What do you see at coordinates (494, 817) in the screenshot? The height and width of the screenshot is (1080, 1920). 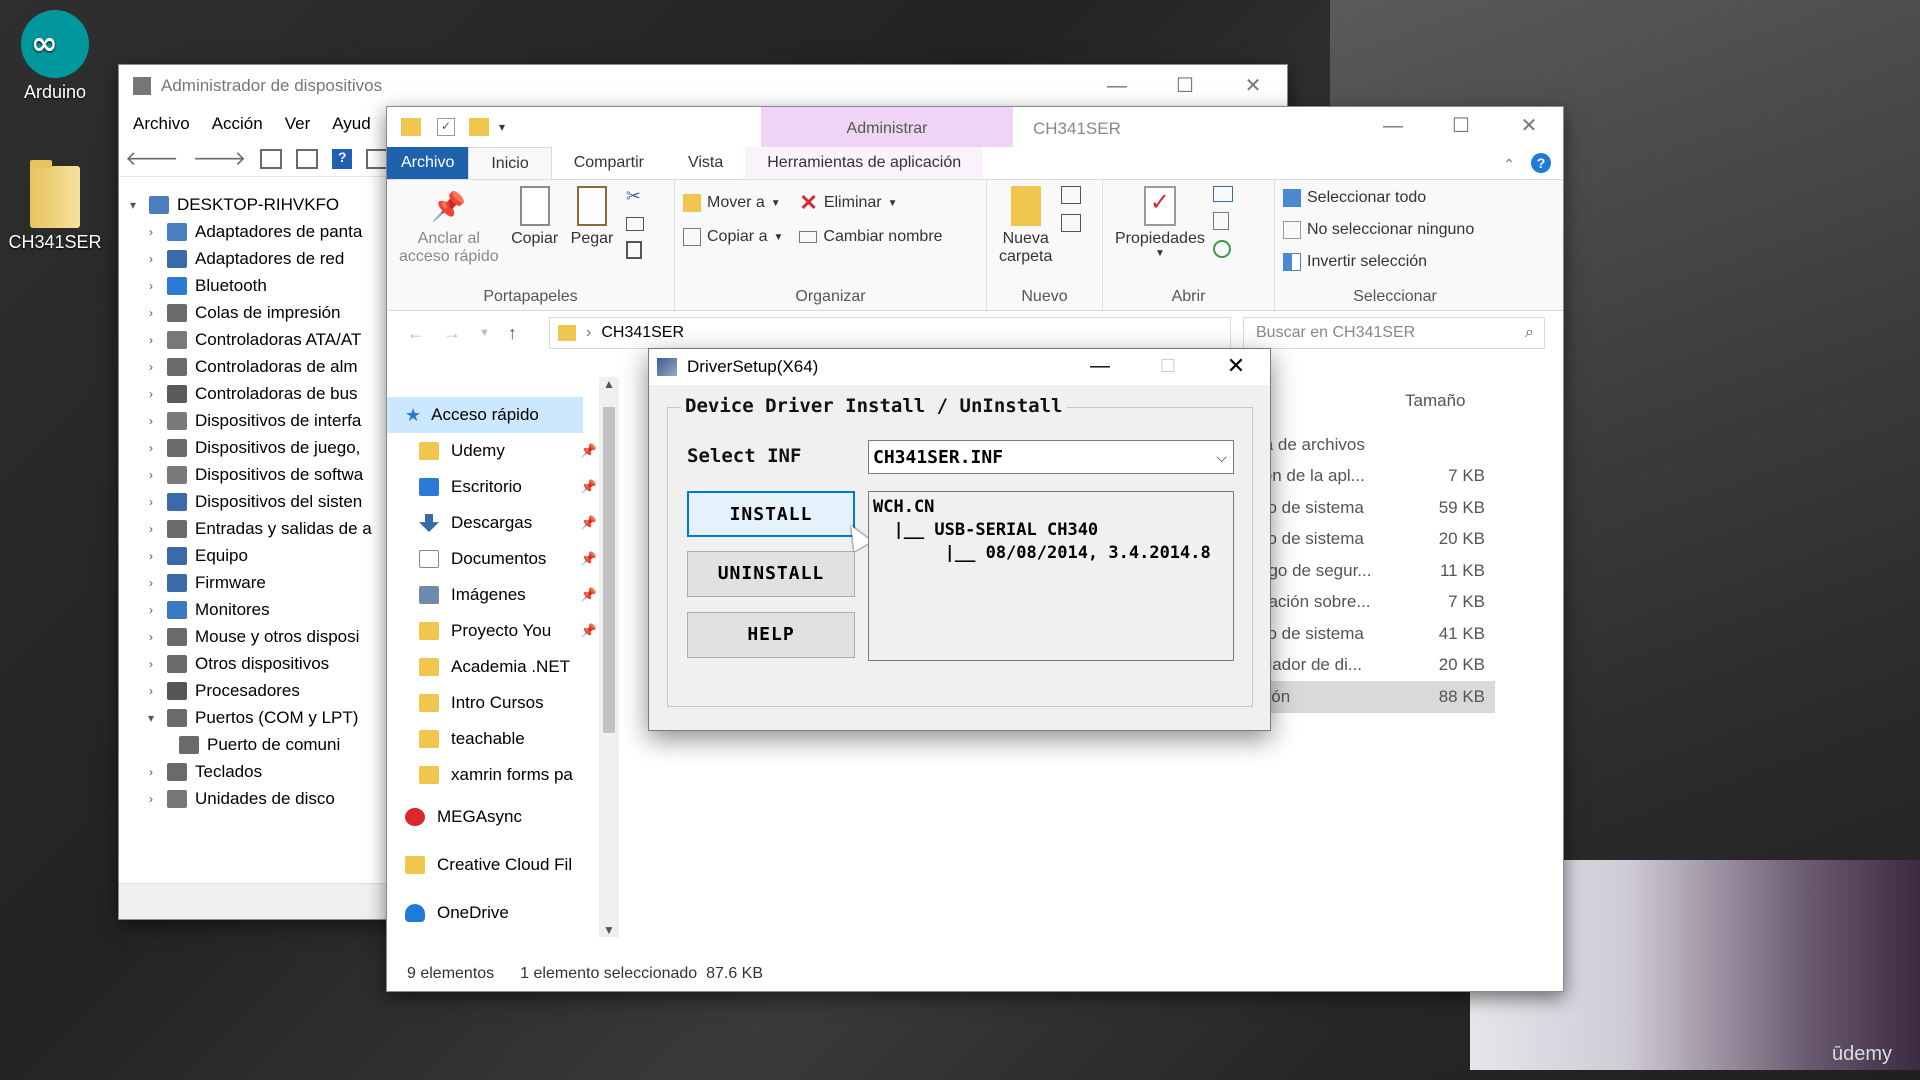 I see `nav-root: MEGAsync` at bounding box center [494, 817].